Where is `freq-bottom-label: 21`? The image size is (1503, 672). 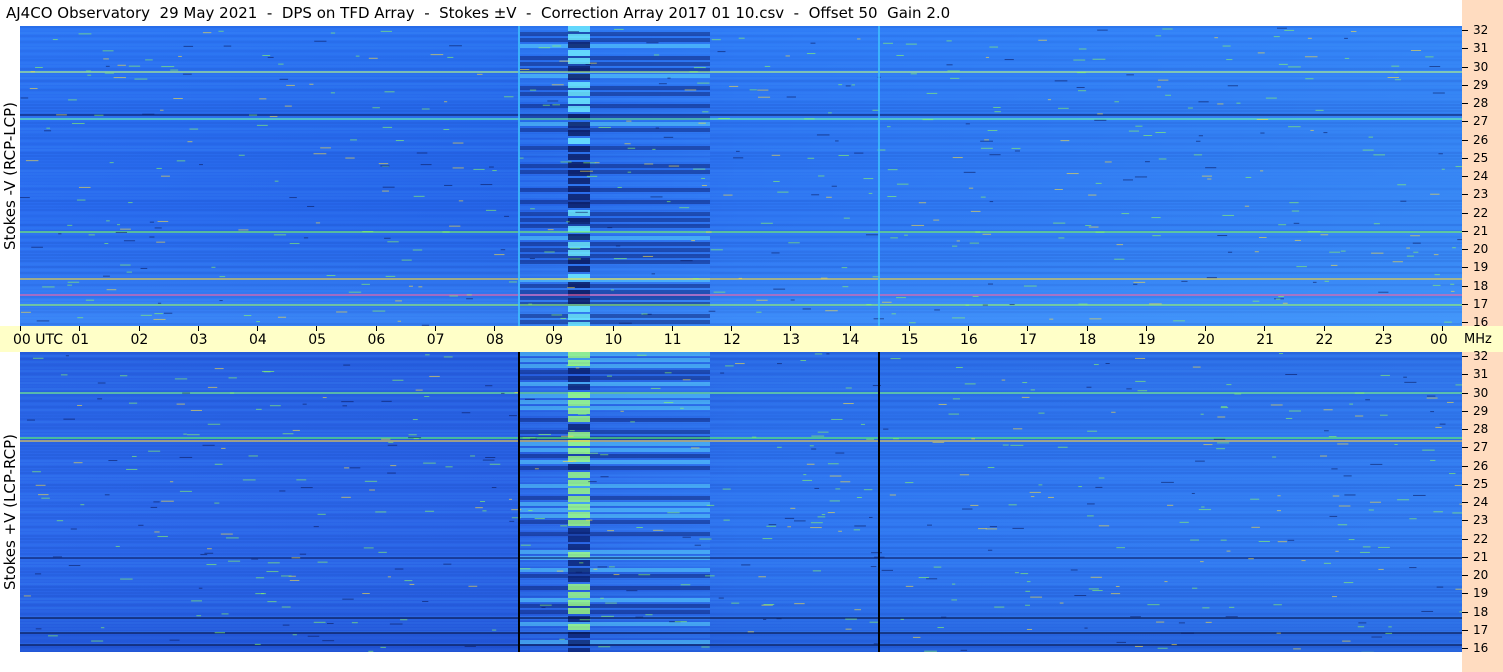 freq-bottom-label: 21 is located at coordinates (1481, 556).